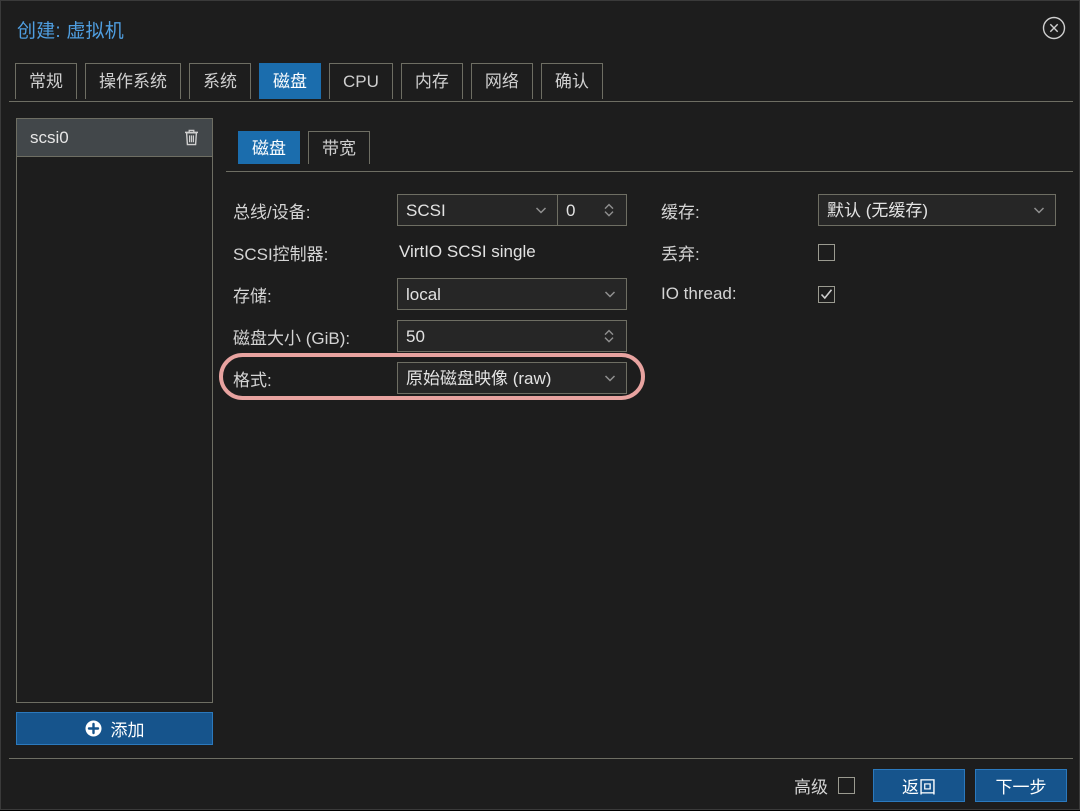 Image resolution: width=1080 pixels, height=811 pixels. I want to click on tab-label: 操作系统, so click(133, 81).